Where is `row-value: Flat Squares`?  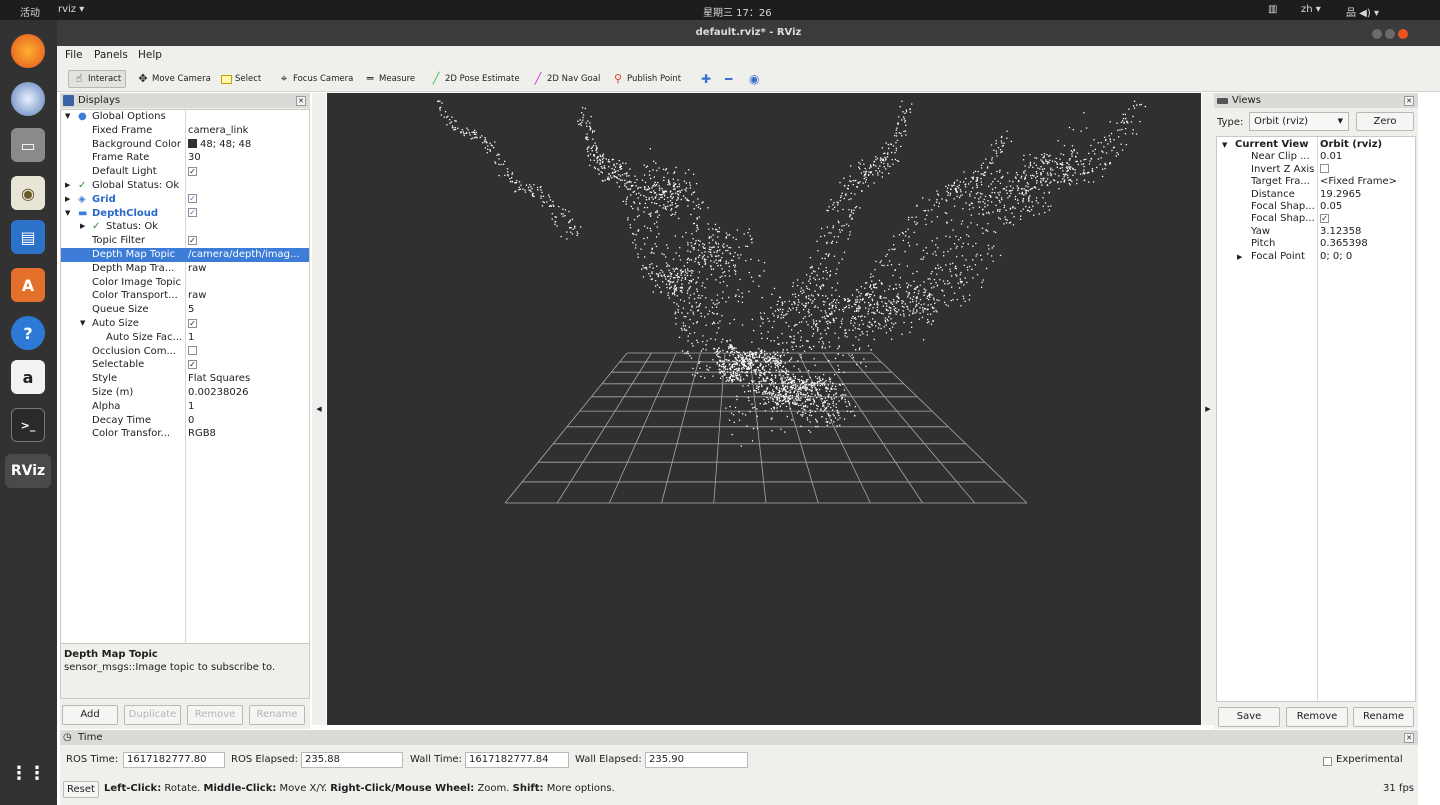 row-value: Flat Squares is located at coordinates (248, 379).